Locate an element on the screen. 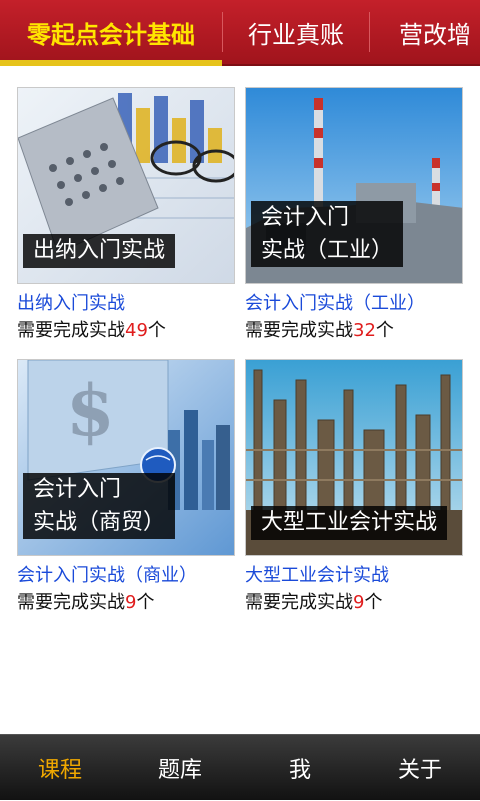 The height and width of the screenshot is (801, 480). course-title: 大型工业会计实战 is located at coordinates (317, 574).